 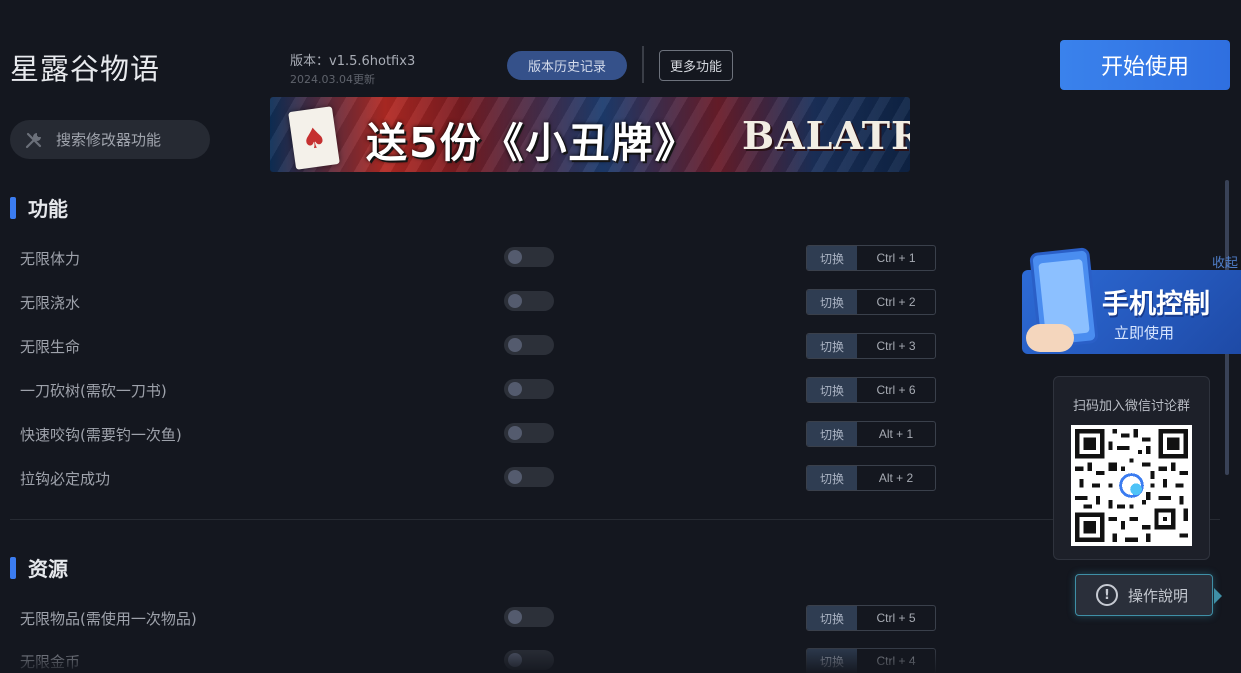 I want to click on section-title: 资源, so click(x=48, y=569).